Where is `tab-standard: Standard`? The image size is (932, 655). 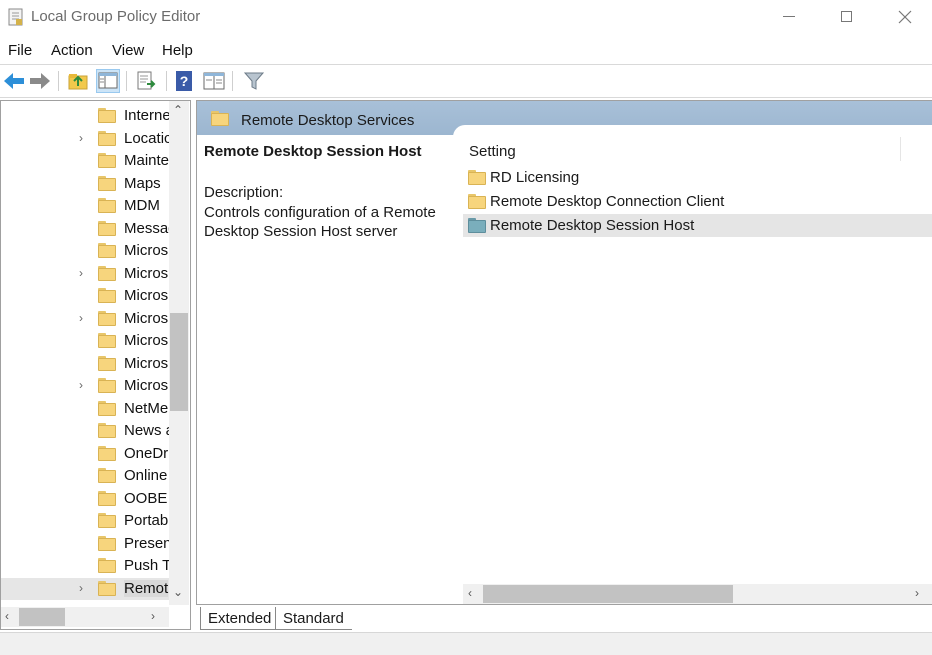 tab-standard: Standard is located at coordinates (314, 618).